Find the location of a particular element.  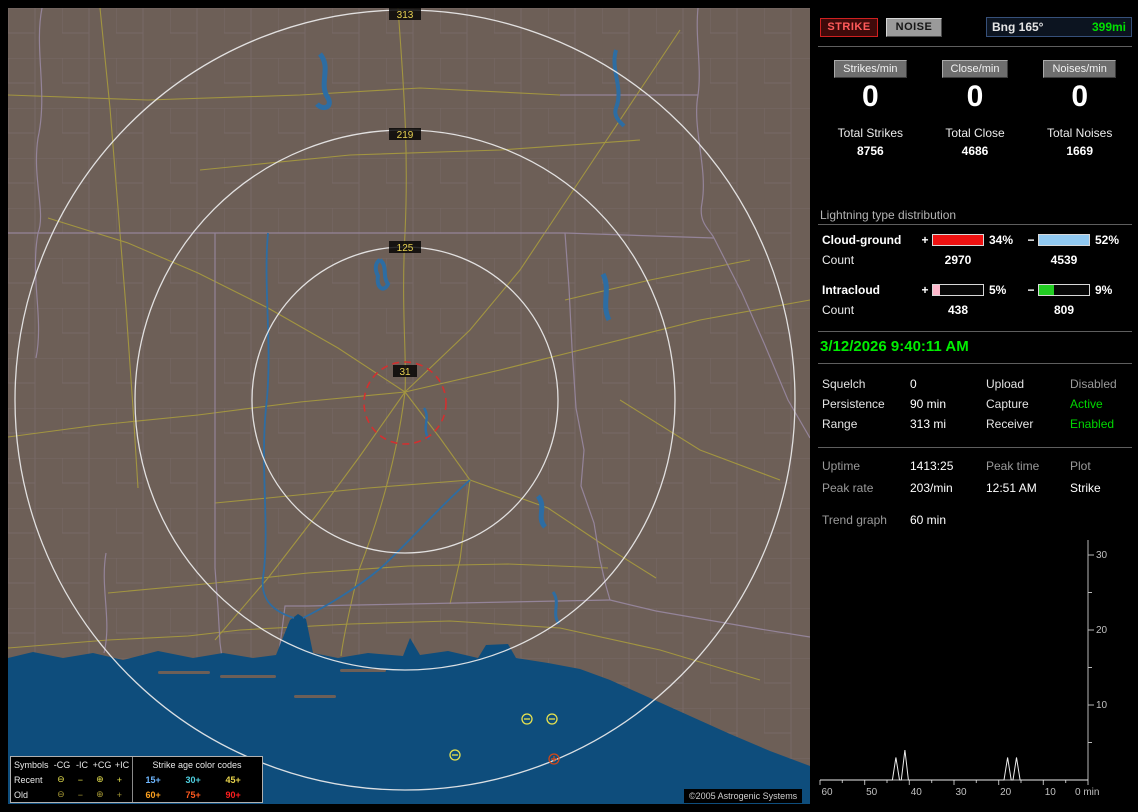

legend-col-pic: +IC is located at coordinates (122, 764).